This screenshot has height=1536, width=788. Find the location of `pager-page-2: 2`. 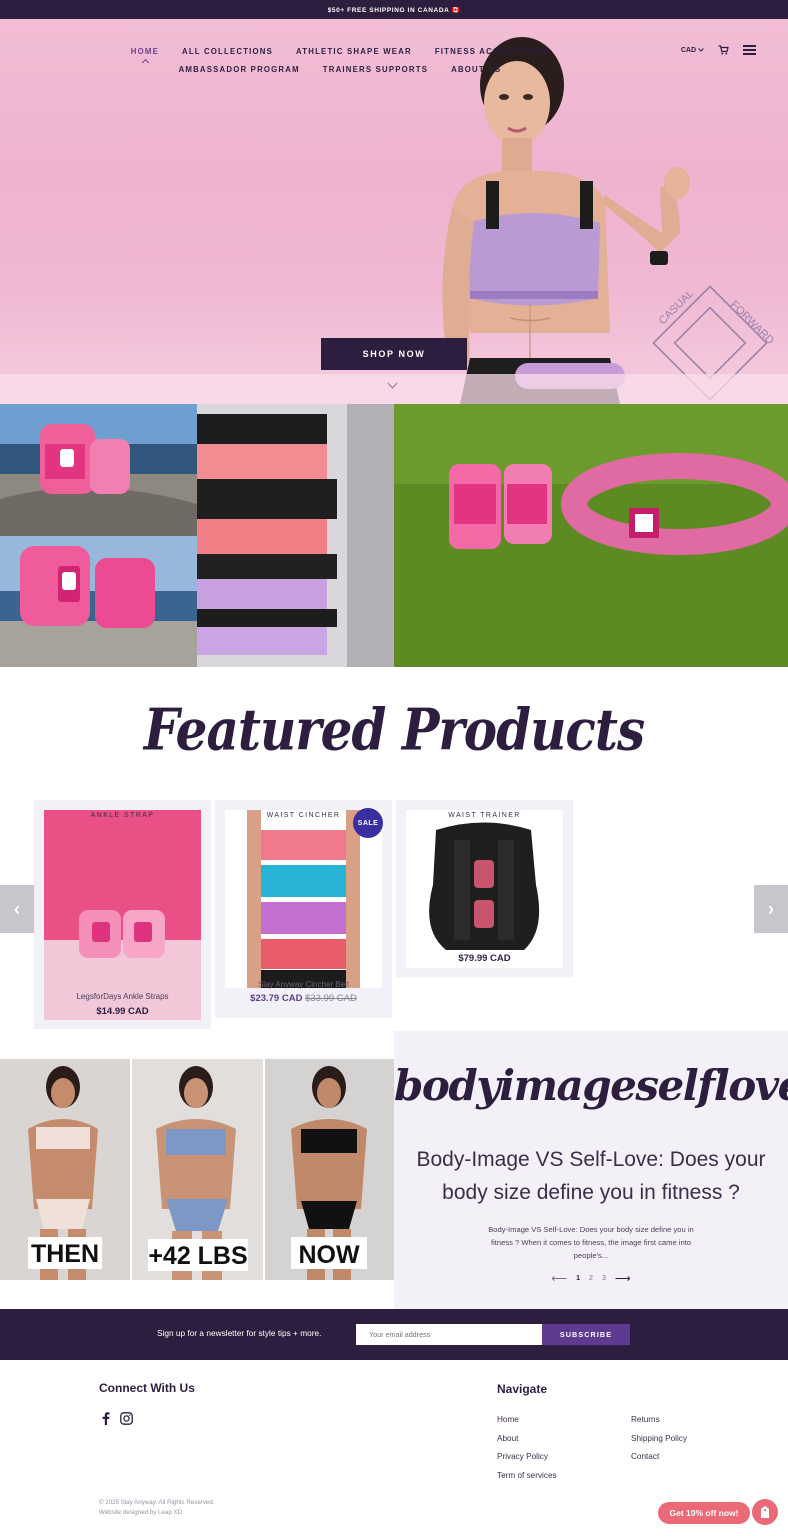

pager-page-2: 2 is located at coordinates (591, 1278).